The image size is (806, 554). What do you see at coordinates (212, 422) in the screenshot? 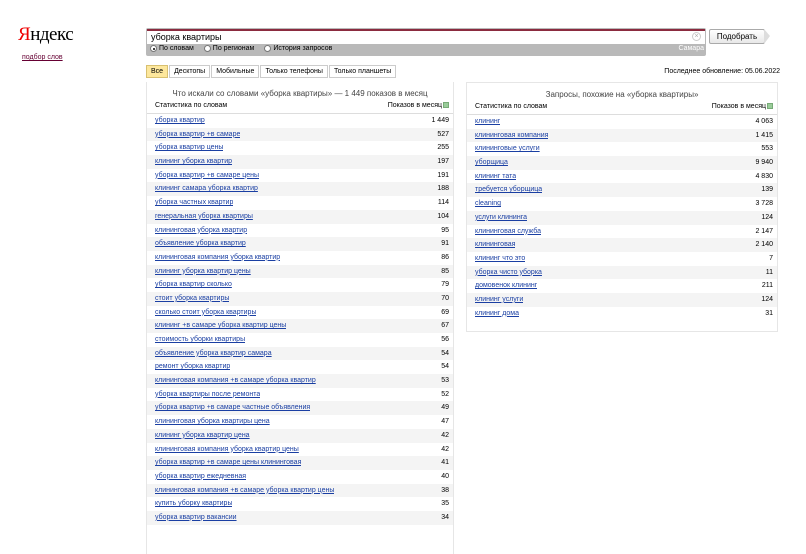
I see `keyword-link: клининговая уборка квартиры цена` at bounding box center [212, 422].